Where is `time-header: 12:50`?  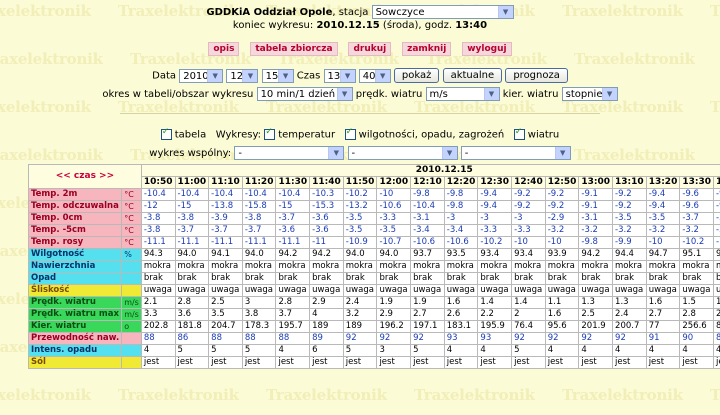 time-header: 12:50 is located at coordinates (562, 182).